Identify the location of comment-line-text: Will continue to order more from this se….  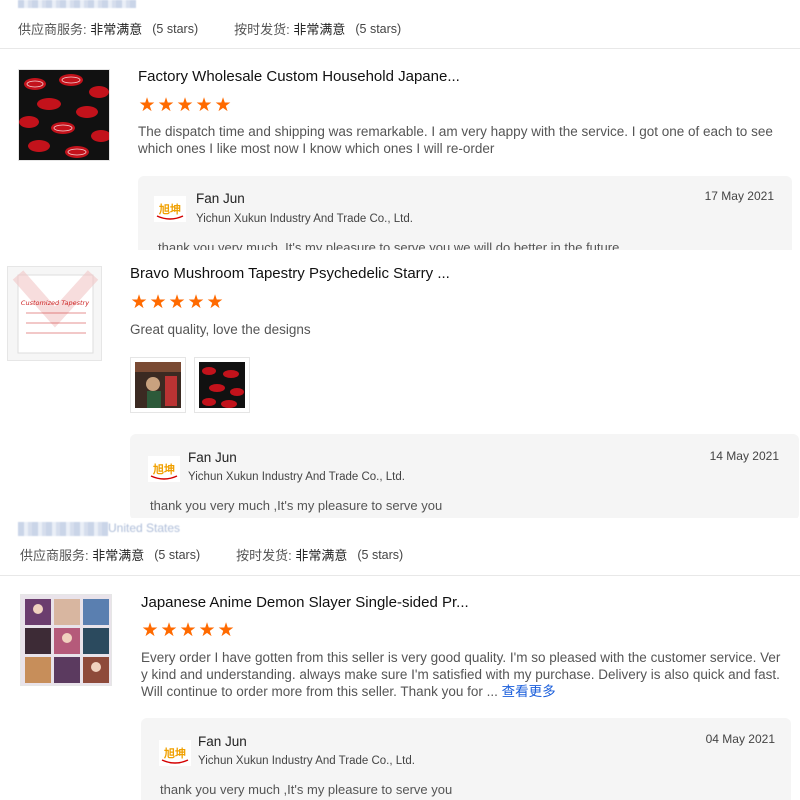
(319, 691).